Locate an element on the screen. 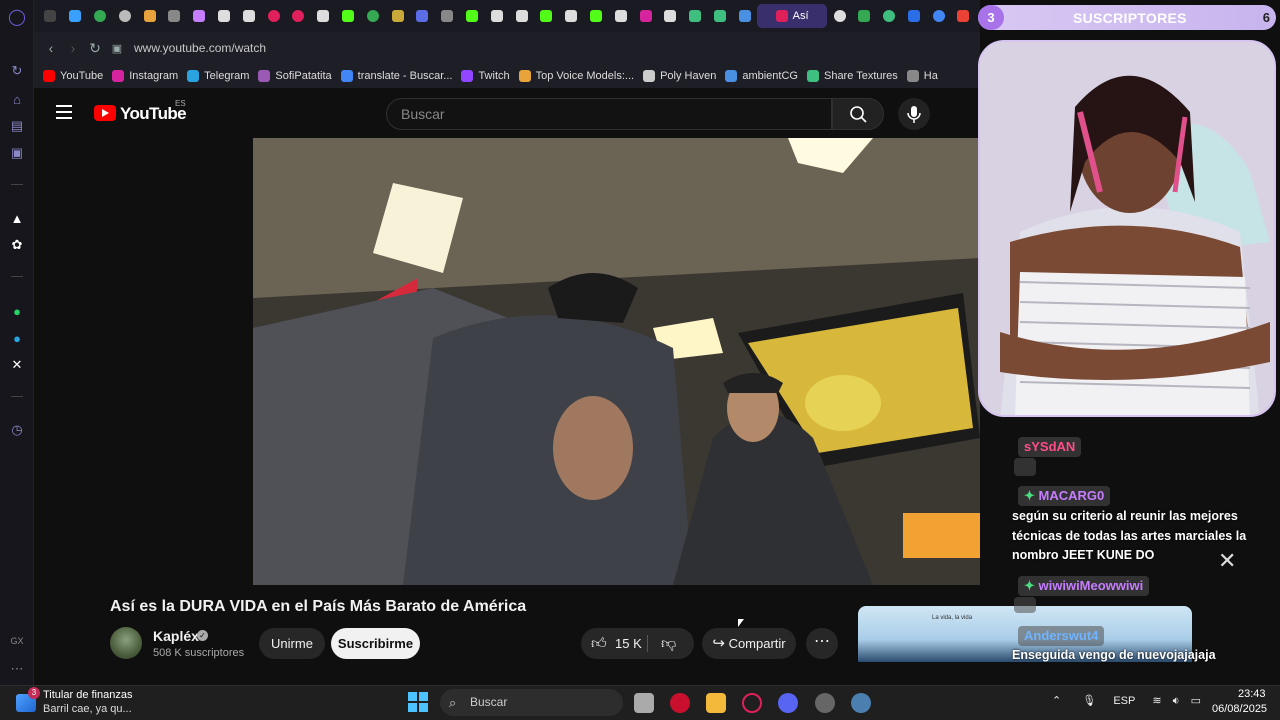 Image resolution: width=1280 pixels, height=720 pixels. like-count: 15 K is located at coordinates (628, 643).